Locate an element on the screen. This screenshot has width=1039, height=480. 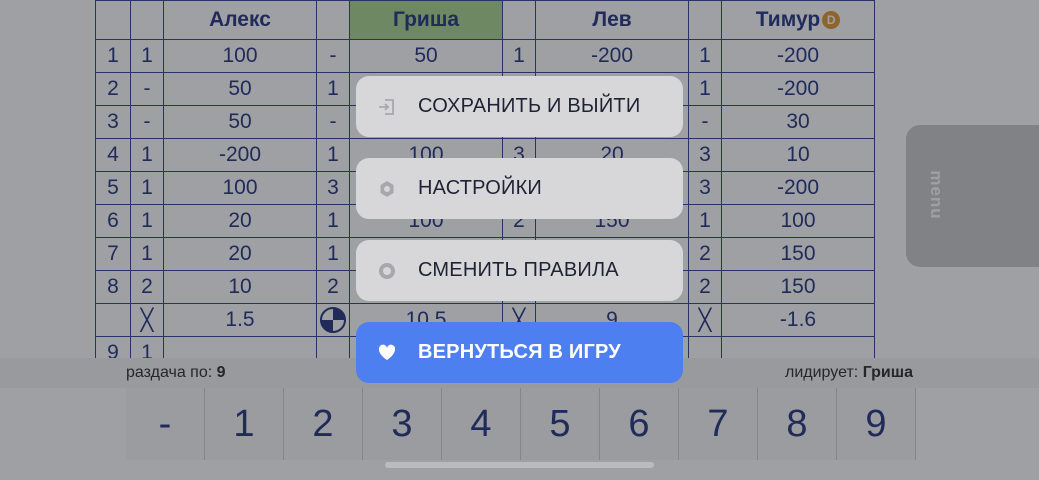
settings-button: НАСТРОЙКИ is located at coordinates (519, 188).